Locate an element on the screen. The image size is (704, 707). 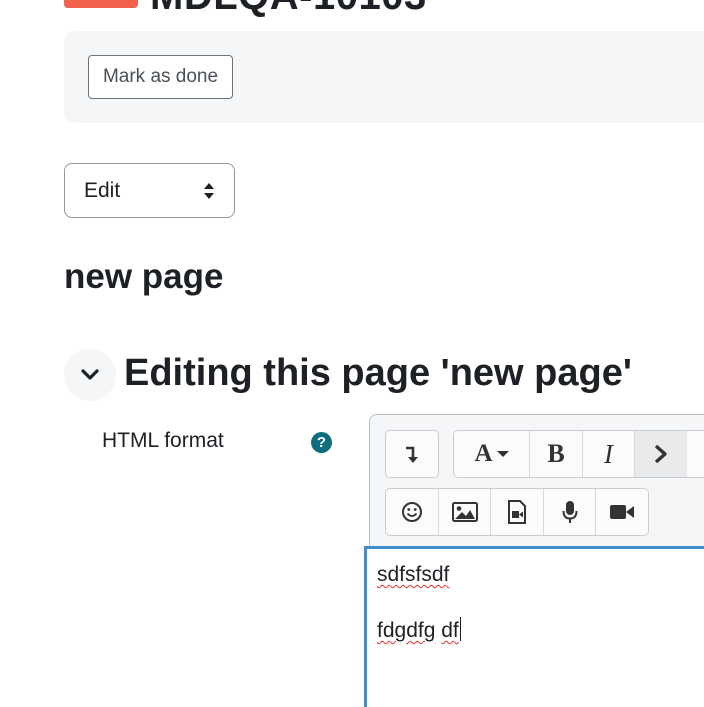
media-button is located at coordinates (517, 512).